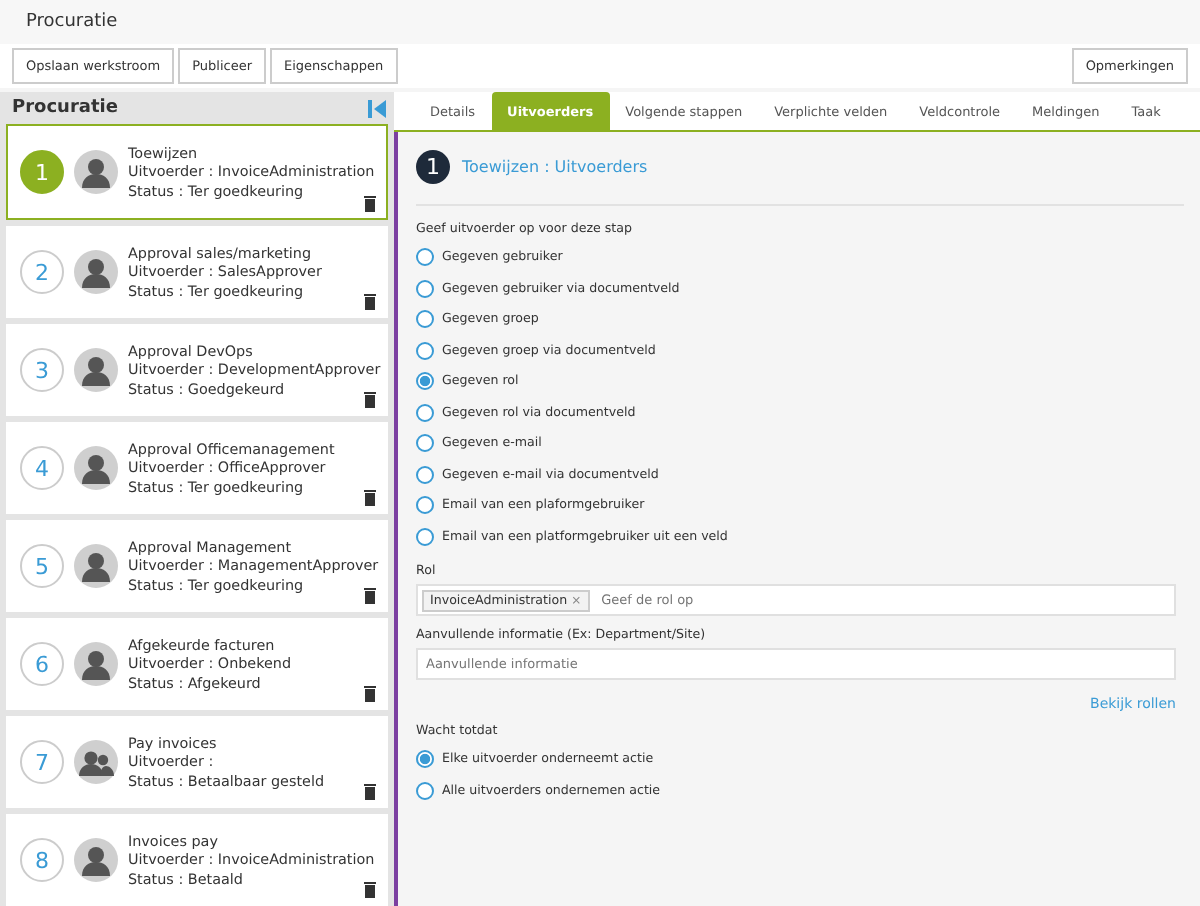  Describe the element at coordinates (555, 166) in the screenshot. I see `panel-heading: Toewijzen : Uitvoerders` at that location.